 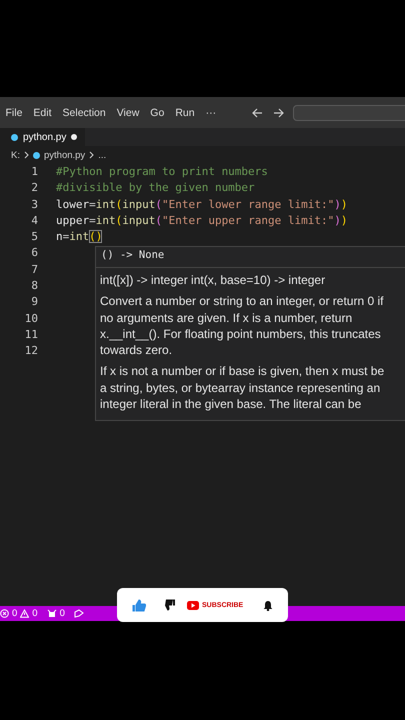 I want to click on error-count: 0, so click(x=15, y=613).